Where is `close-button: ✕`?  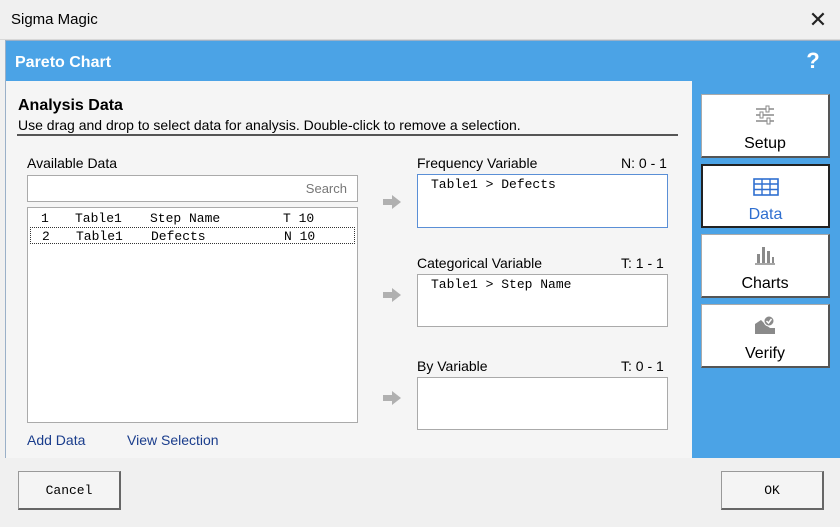 close-button: ✕ is located at coordinates (818, 20).